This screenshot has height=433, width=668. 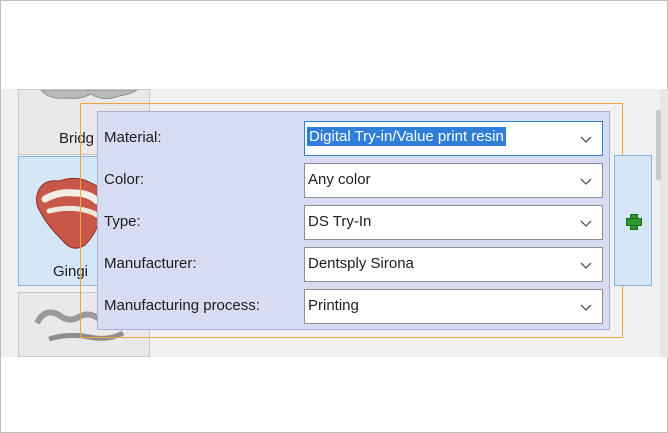 What do you see at coordinates (124, 179) in the screenshot?
I see `color-label: Color:` at bounding box center [124, 179].